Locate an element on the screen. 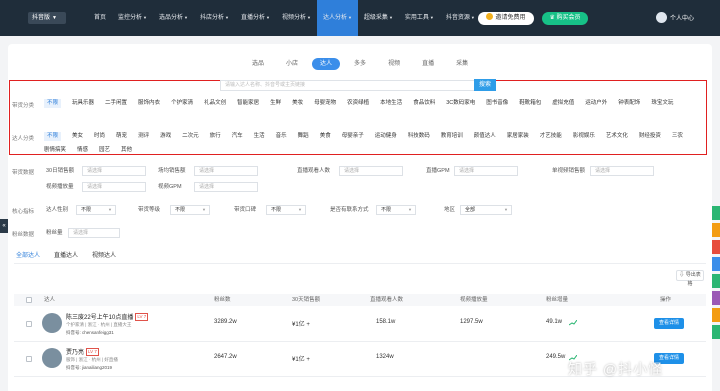 The height and width of the screenshot is (391, 720). talent-category-chip: 萌宠 is located at coordinates (121, 136).